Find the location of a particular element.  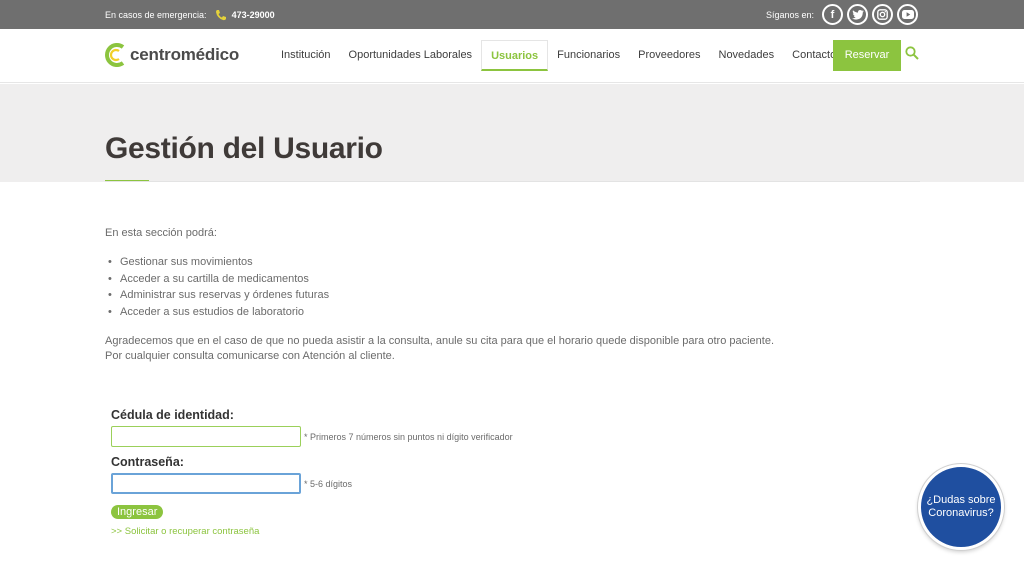

phone-icon is located at coordinates (221, 15).